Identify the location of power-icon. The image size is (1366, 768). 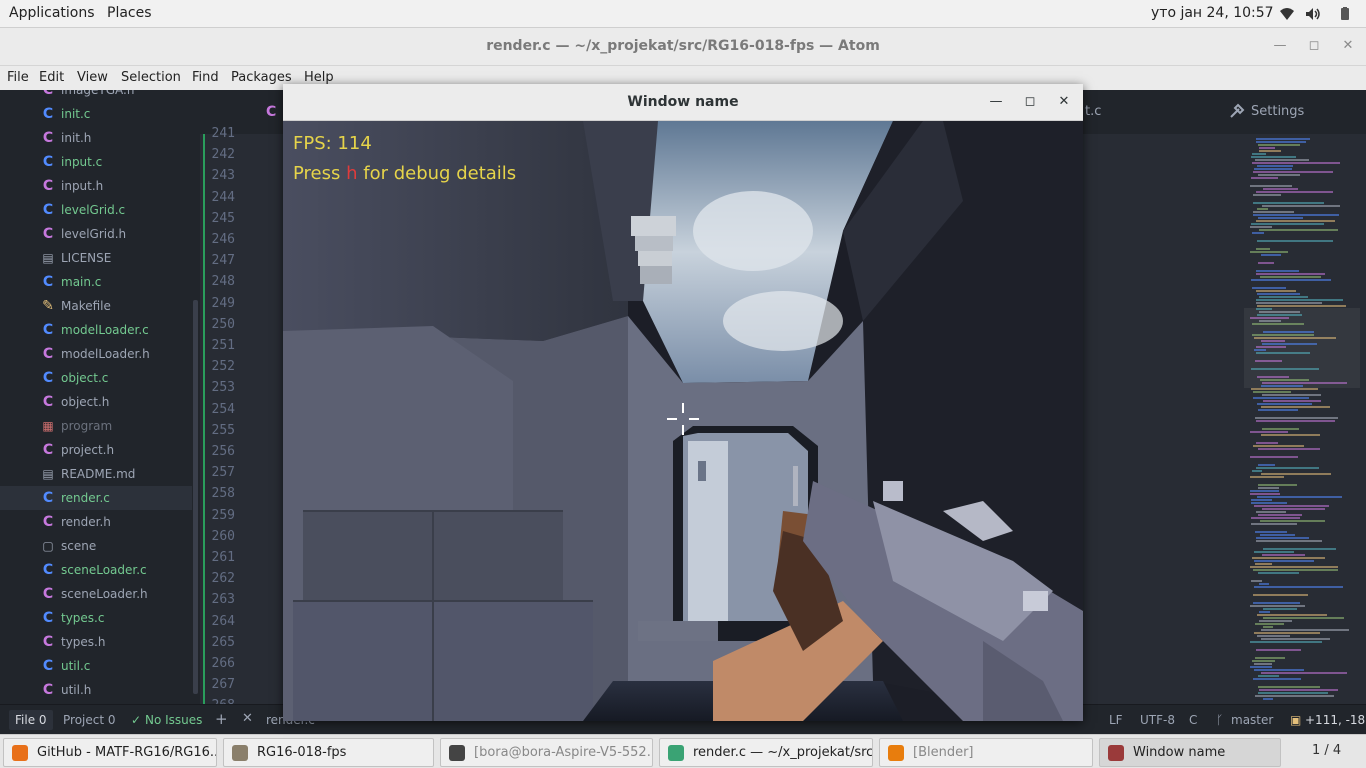
(1345, 14).